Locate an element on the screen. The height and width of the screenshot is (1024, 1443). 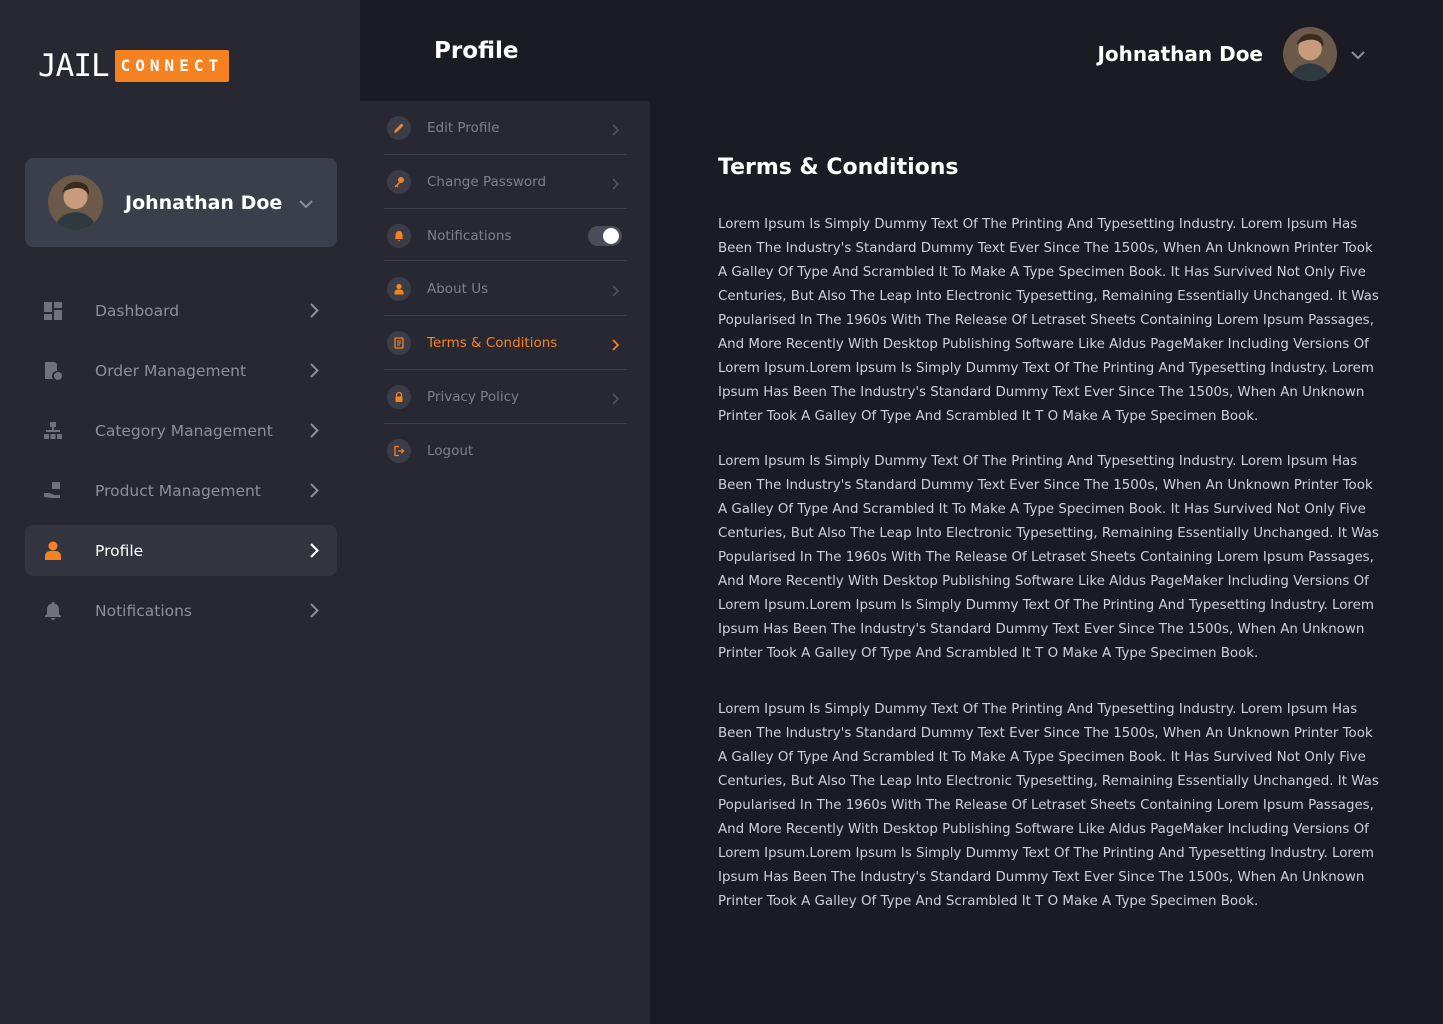
sidebar-item-category-management: Category Management is located at coordinates (181, 430).